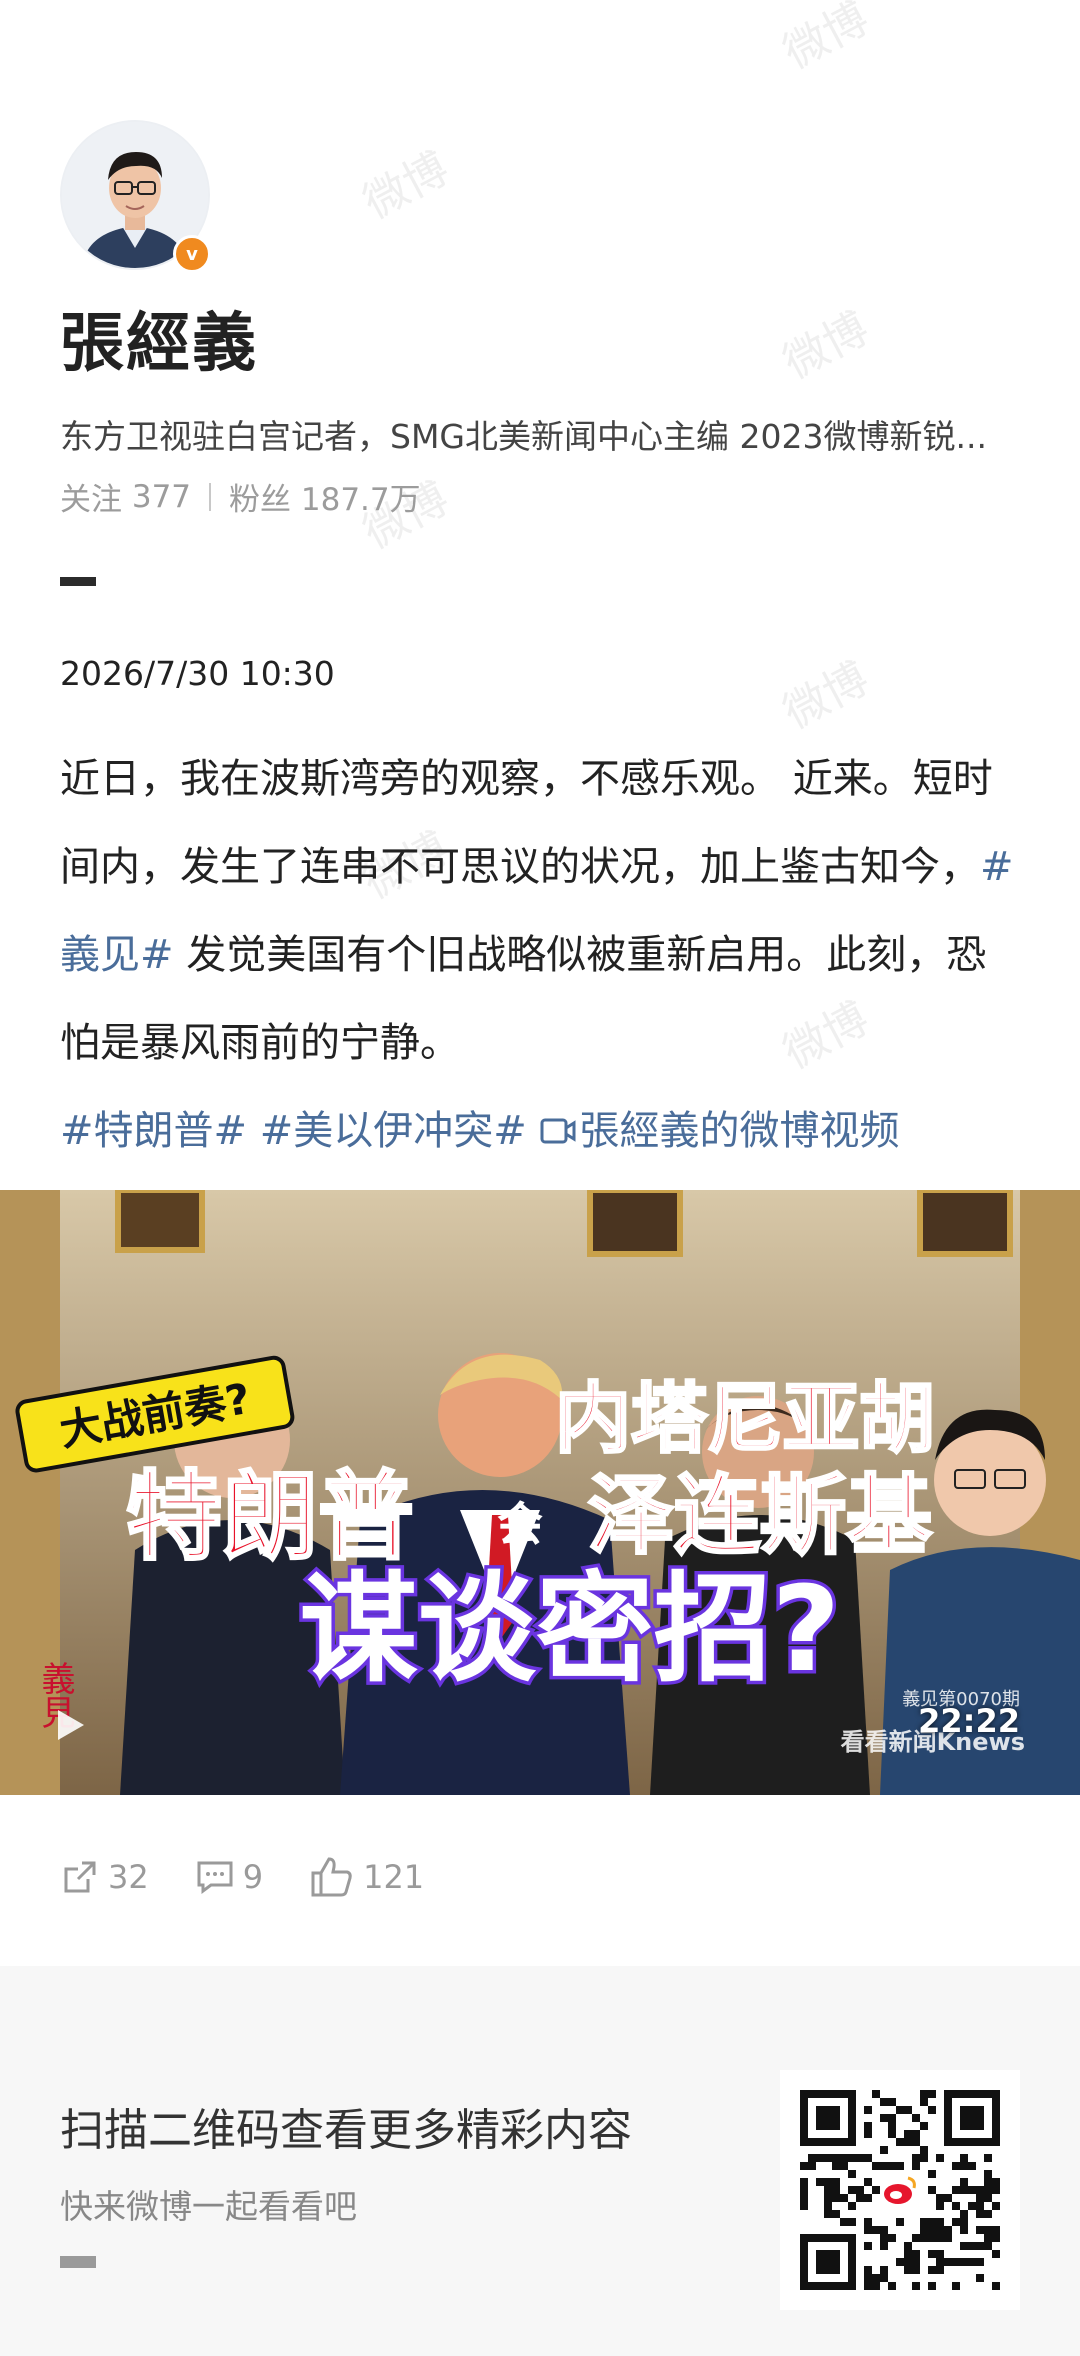 Image resolution: width=1080 pixels, height=2356 pixels. I want to click on footer-subtitle: 快来微博一起看看吧, so click(208, 2206).